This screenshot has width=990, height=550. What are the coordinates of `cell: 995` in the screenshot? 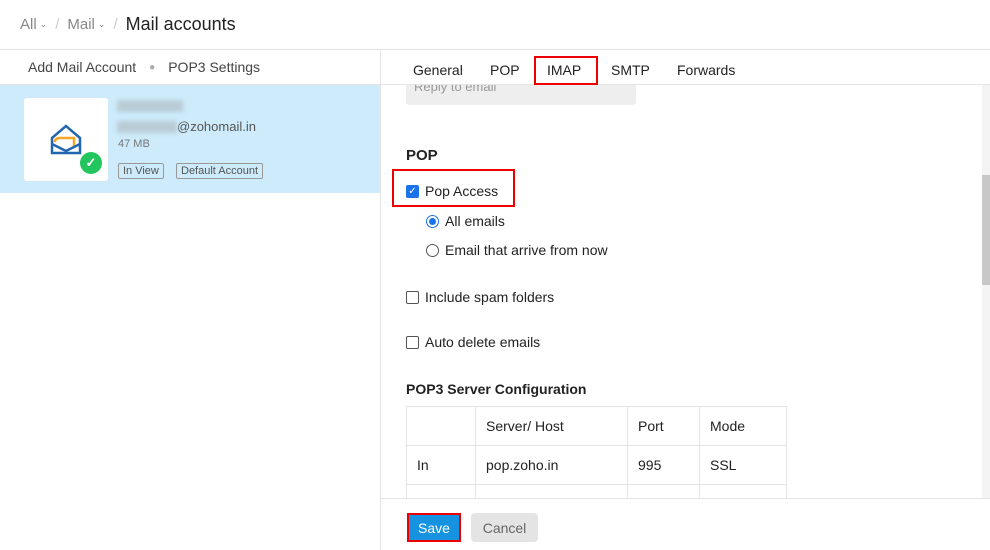 It's located at (663, 465).